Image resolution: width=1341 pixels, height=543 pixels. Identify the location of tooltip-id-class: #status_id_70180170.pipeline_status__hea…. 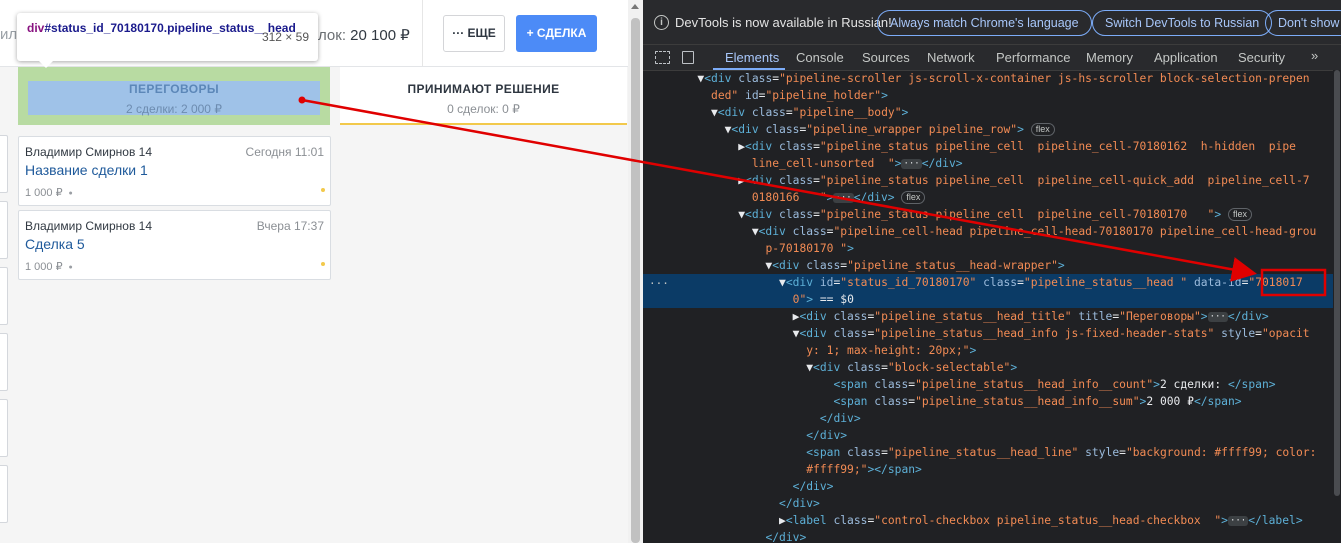
(170, 28).